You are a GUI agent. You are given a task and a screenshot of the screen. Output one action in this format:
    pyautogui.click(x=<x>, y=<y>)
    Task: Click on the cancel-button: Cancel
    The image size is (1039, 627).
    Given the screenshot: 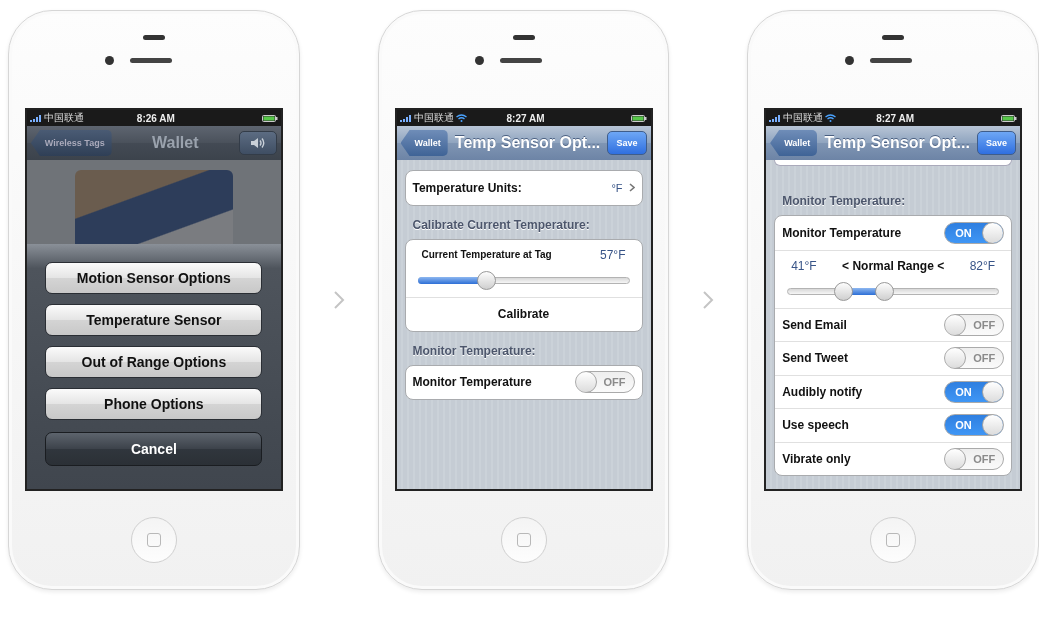 What is the action you would take?
    pyautogui.click(x=154, y=449)
    